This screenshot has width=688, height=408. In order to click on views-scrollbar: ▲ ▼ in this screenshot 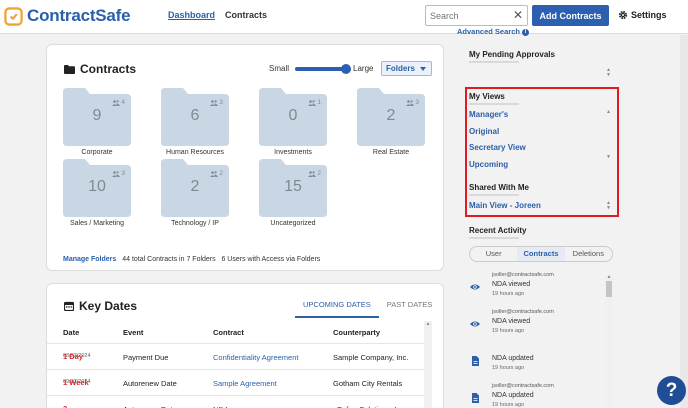, I will do `click(608, 139)`.